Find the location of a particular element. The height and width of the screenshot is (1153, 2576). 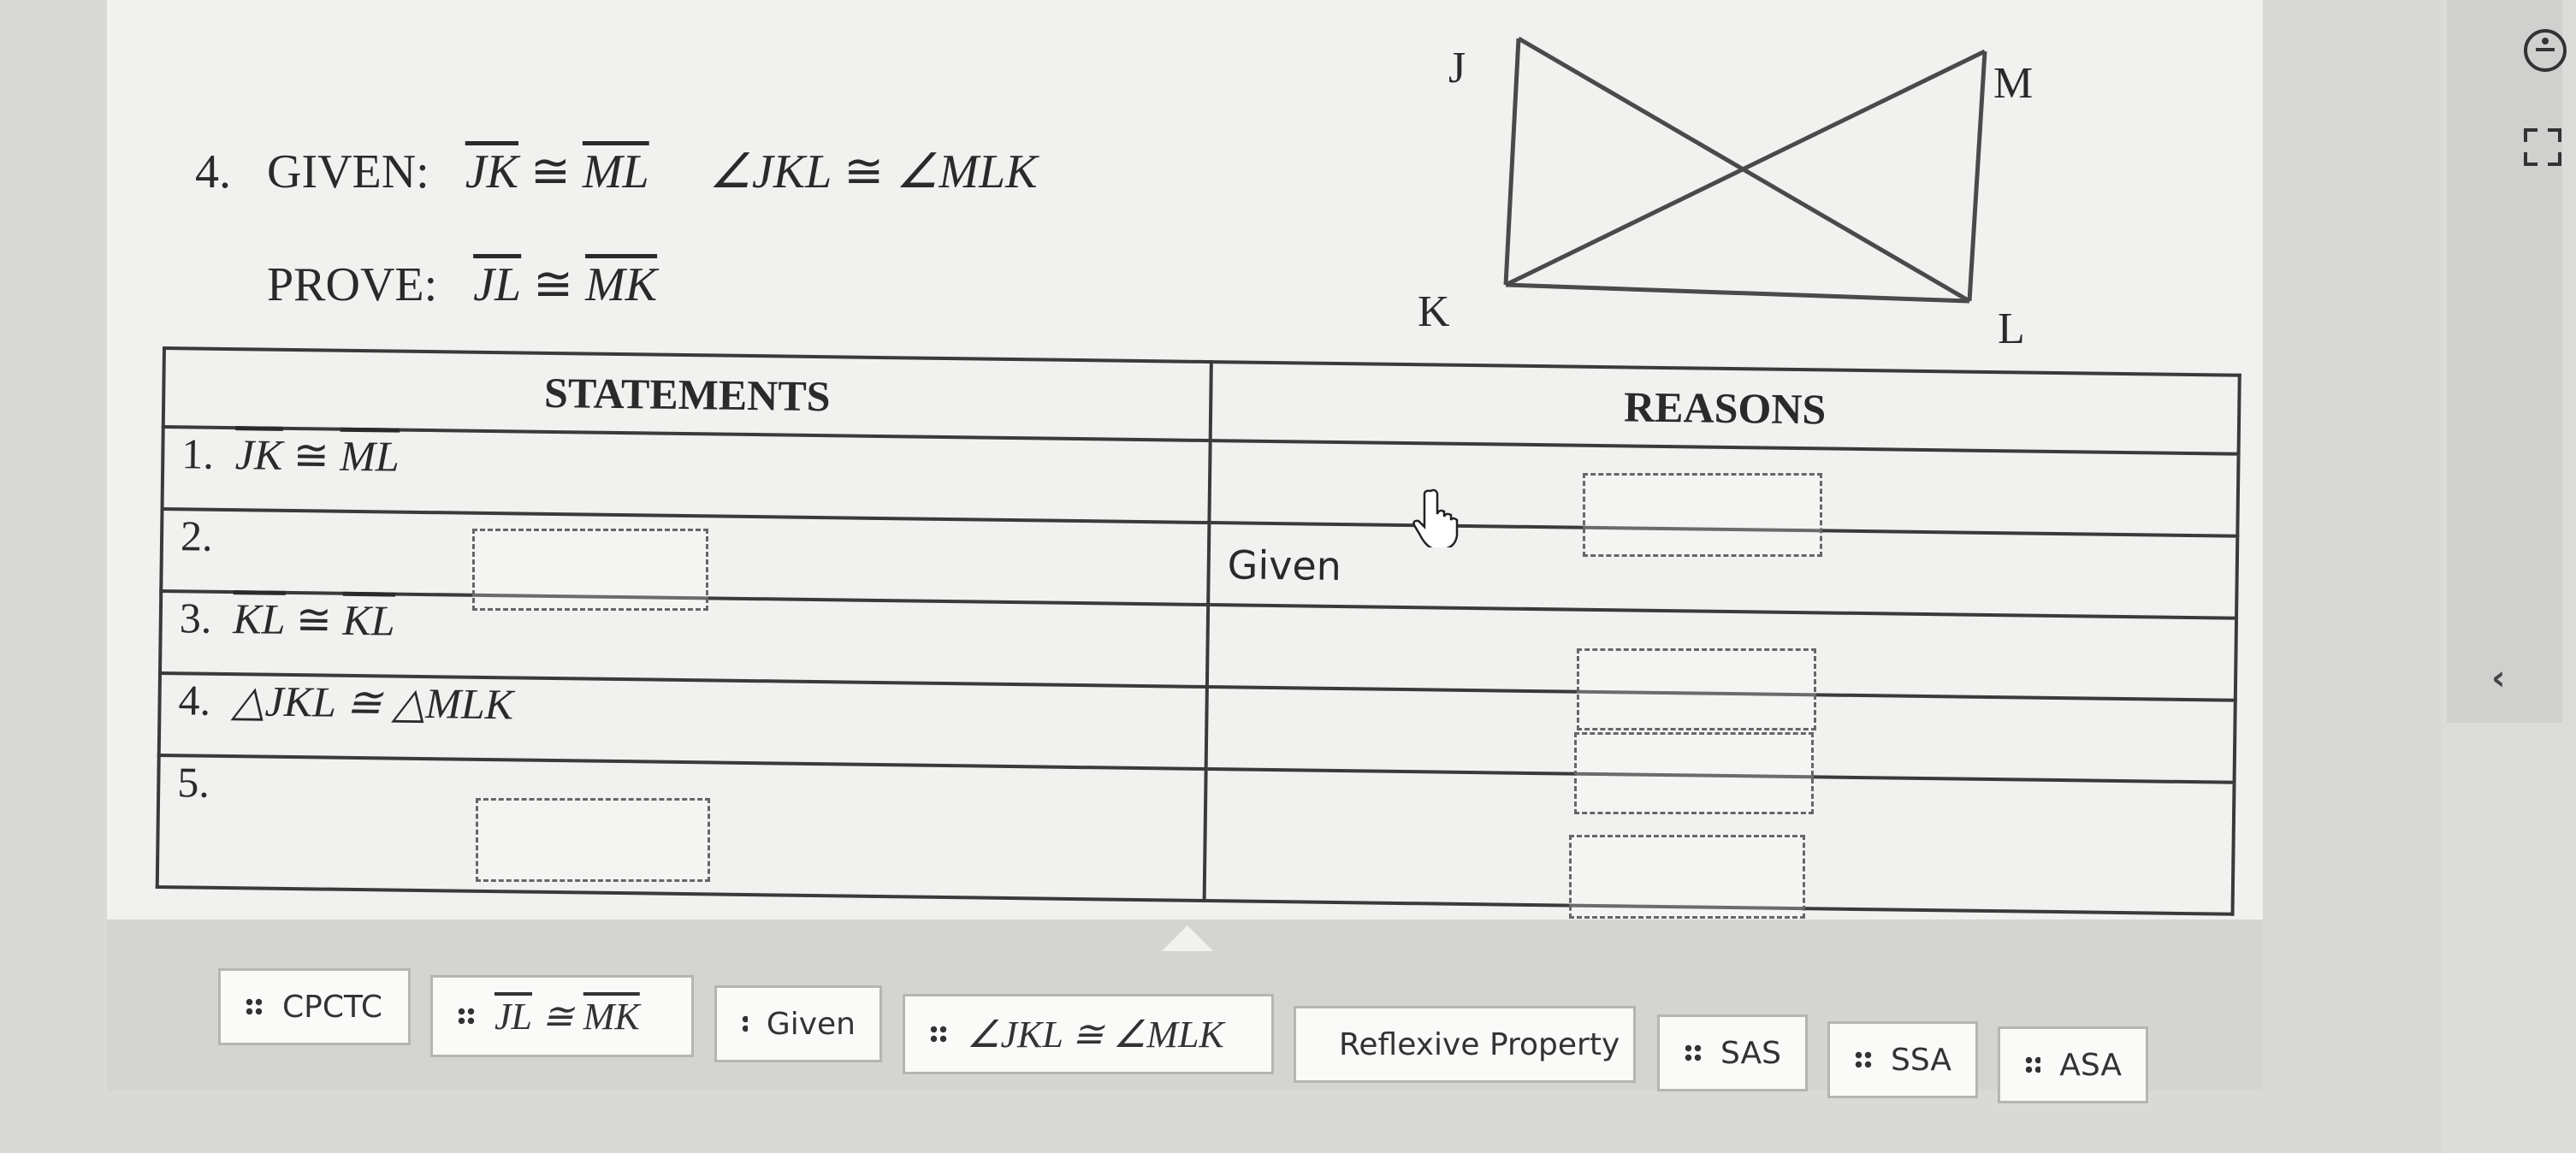

row-number: 3. is located at coordinates (195, 618).